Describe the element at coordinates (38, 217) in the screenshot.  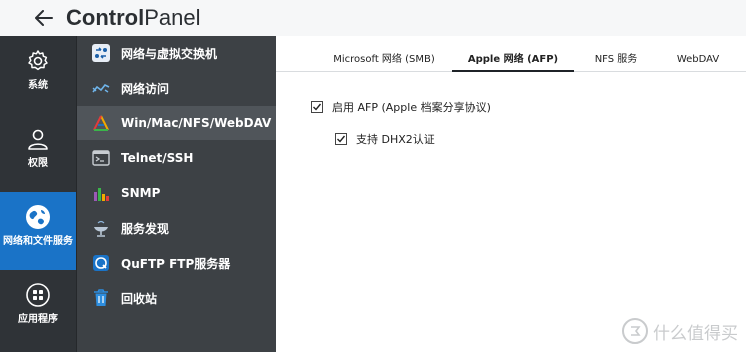
I see `globe-icon` at that location.